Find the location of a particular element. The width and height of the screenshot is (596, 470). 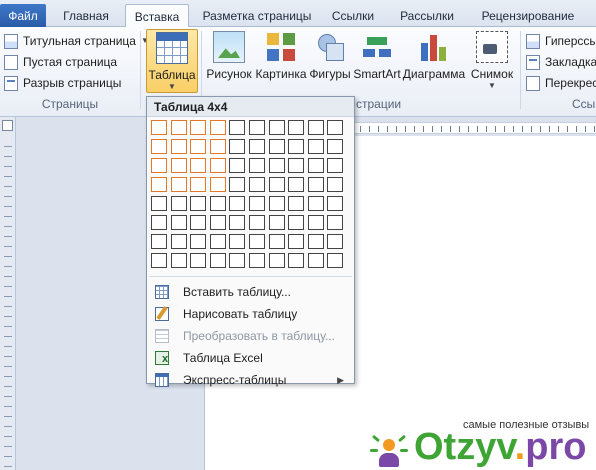

hyperlink-button: Гиперссы is located at coordinates (561, 41).